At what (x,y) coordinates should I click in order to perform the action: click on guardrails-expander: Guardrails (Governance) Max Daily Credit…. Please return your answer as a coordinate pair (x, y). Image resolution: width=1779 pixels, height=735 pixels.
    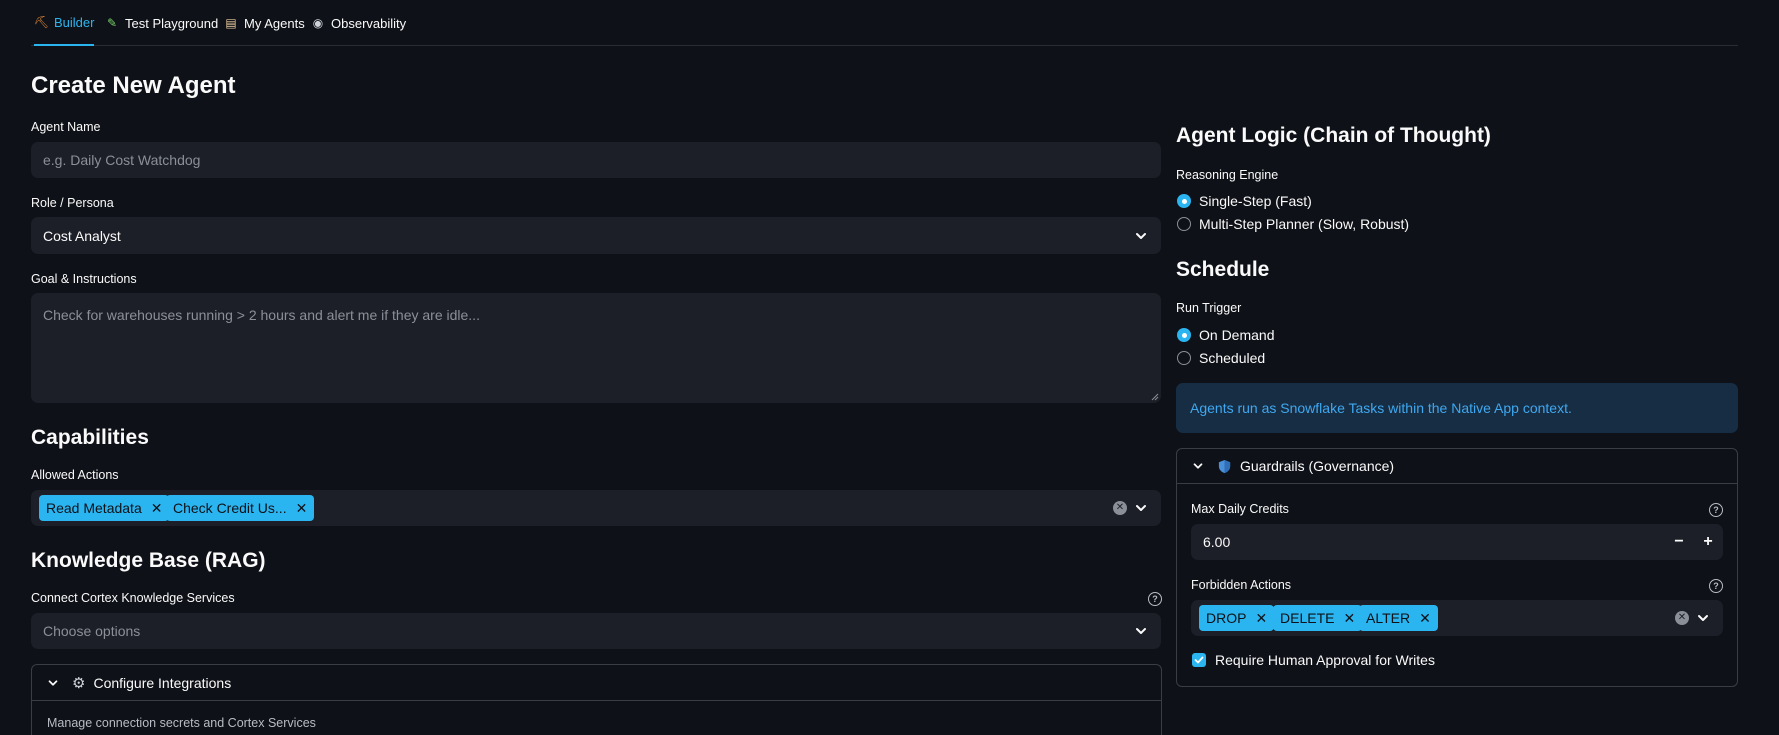
    Looking at the image, I should click on (1457, 567).